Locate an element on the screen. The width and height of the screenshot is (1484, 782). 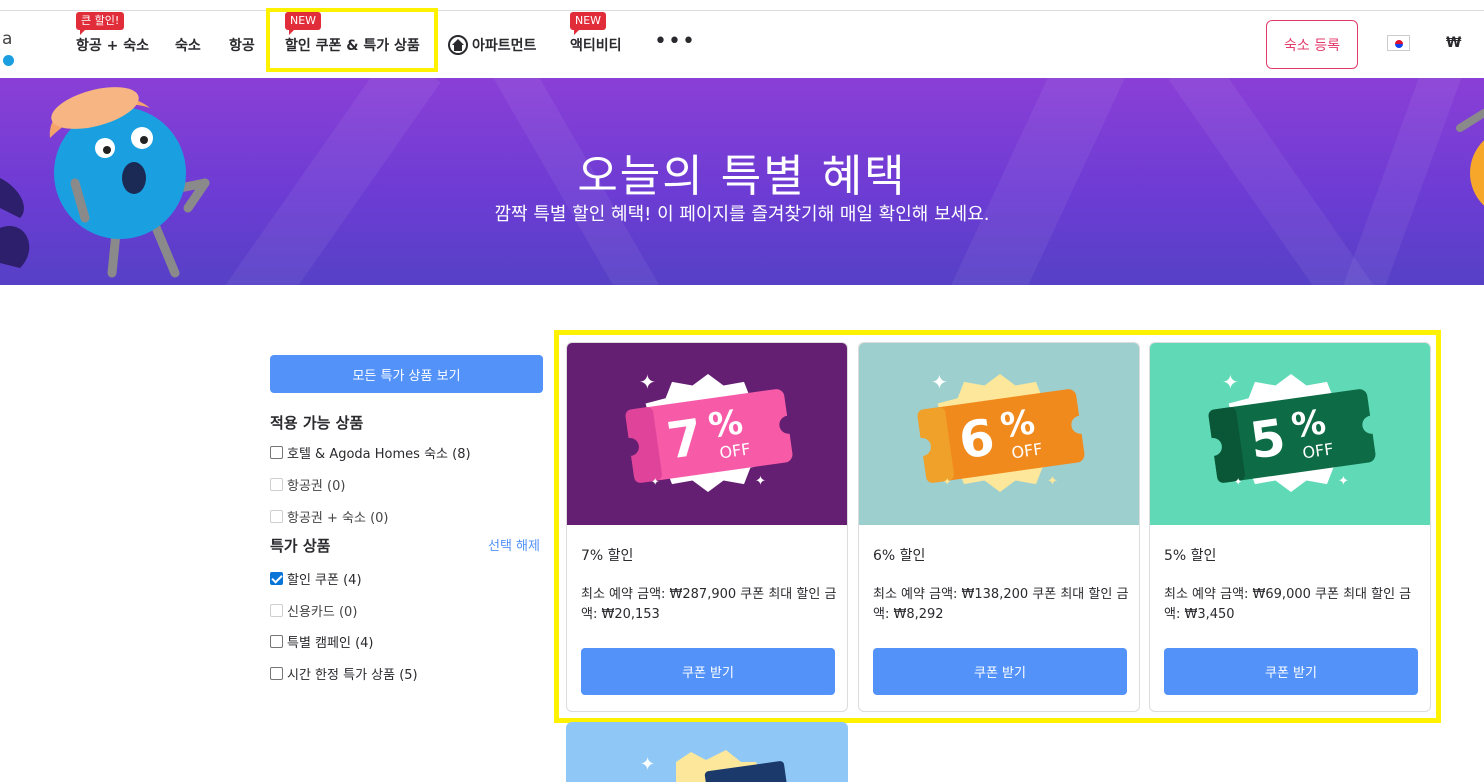
nav-apartments: 아파트먼트 is located at coordinates (492, 45).